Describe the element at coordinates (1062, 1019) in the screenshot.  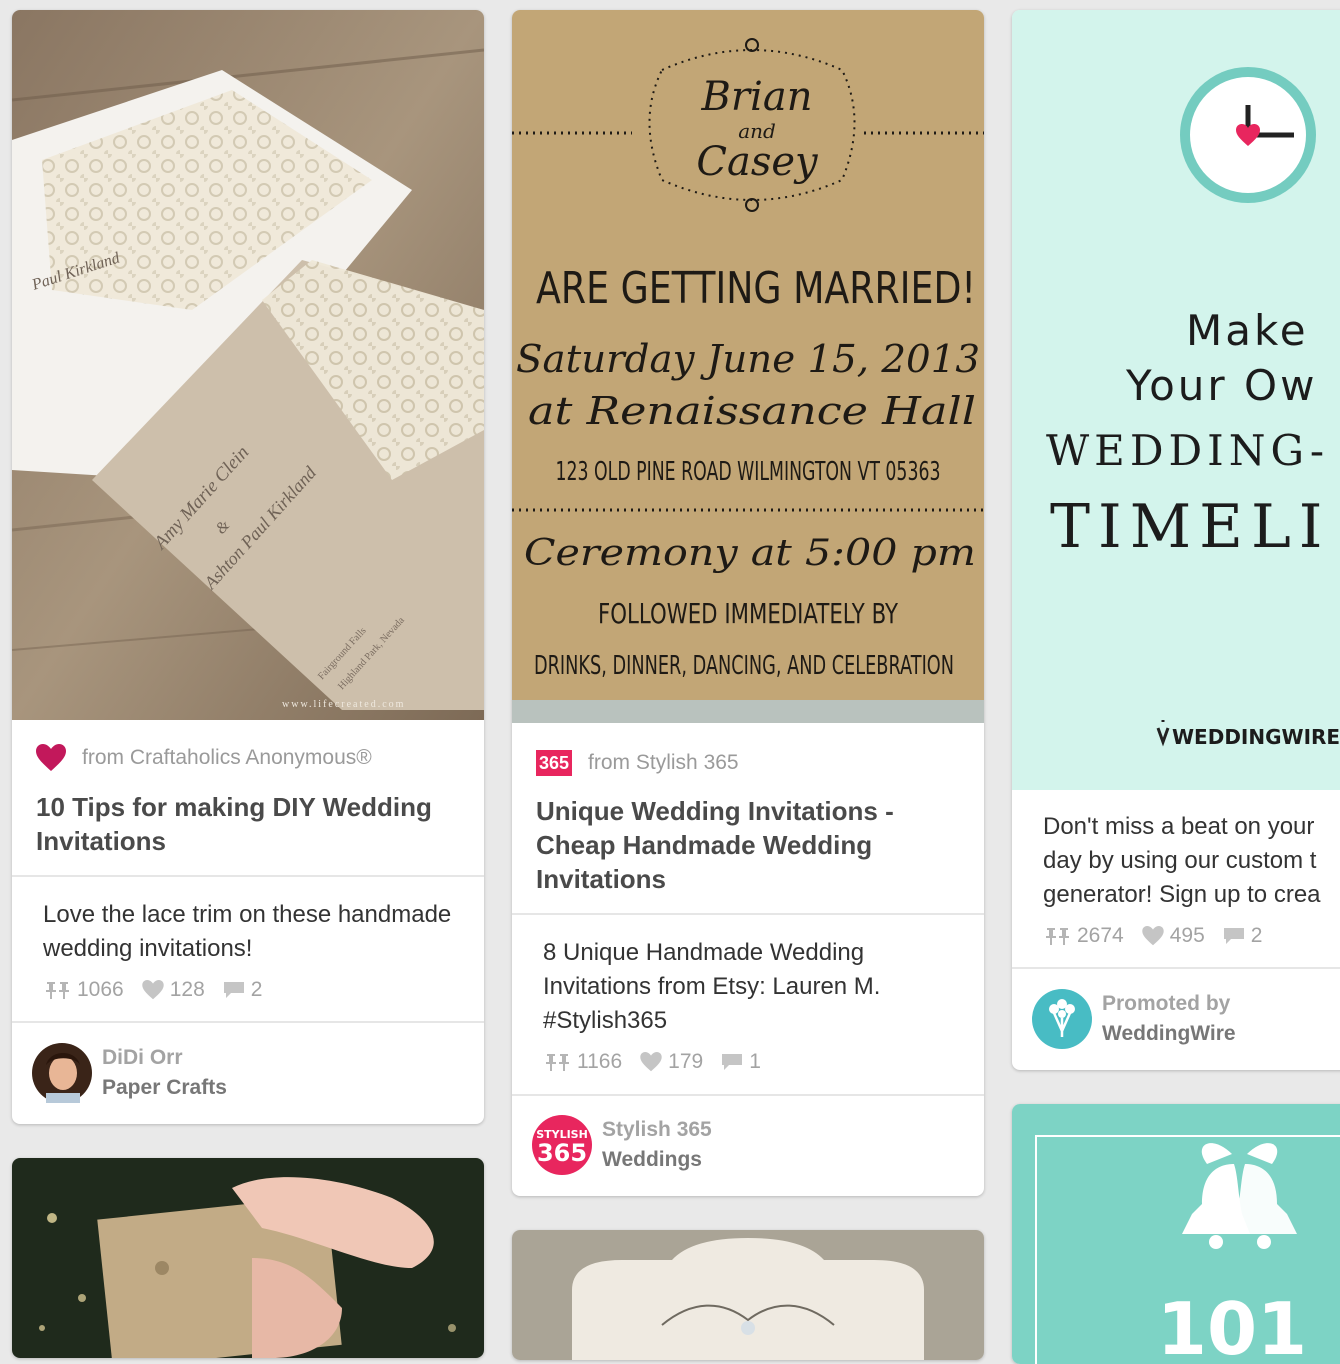
I see `weddingwire-logo-icon` at that location.